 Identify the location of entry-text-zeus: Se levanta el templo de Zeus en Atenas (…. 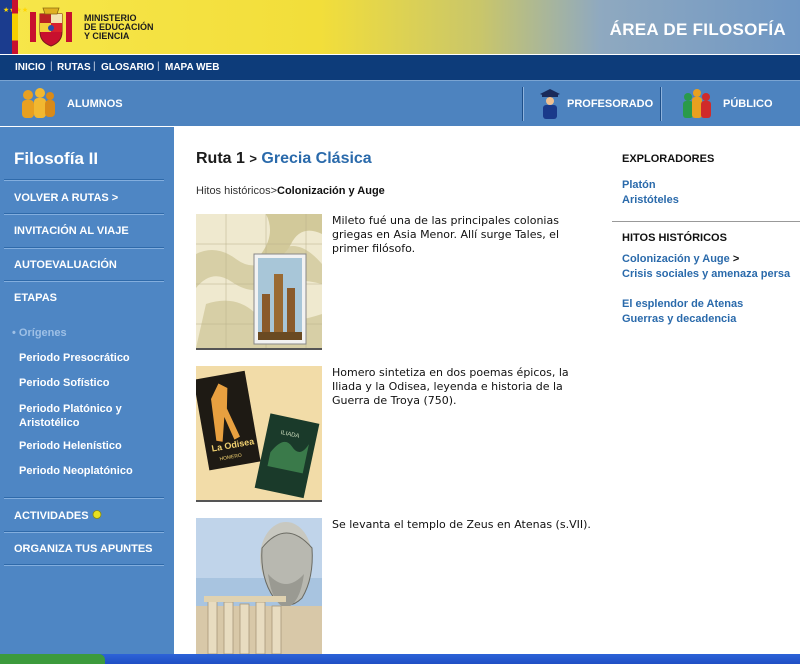
(461, 524).